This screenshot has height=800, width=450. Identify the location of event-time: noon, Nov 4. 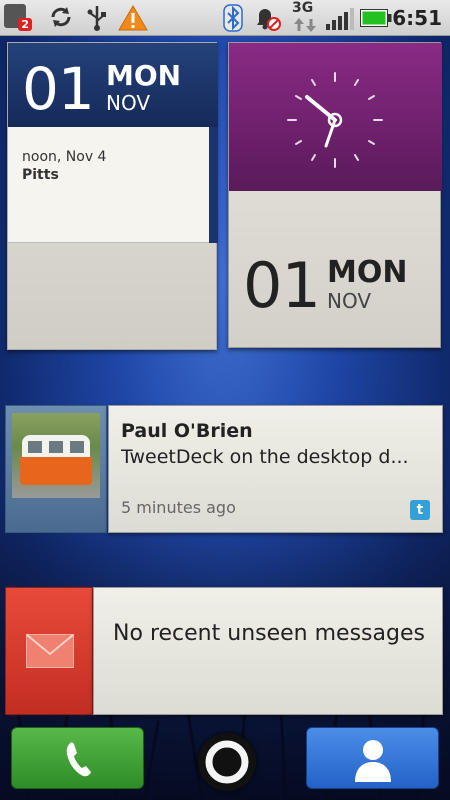
(64, 157).